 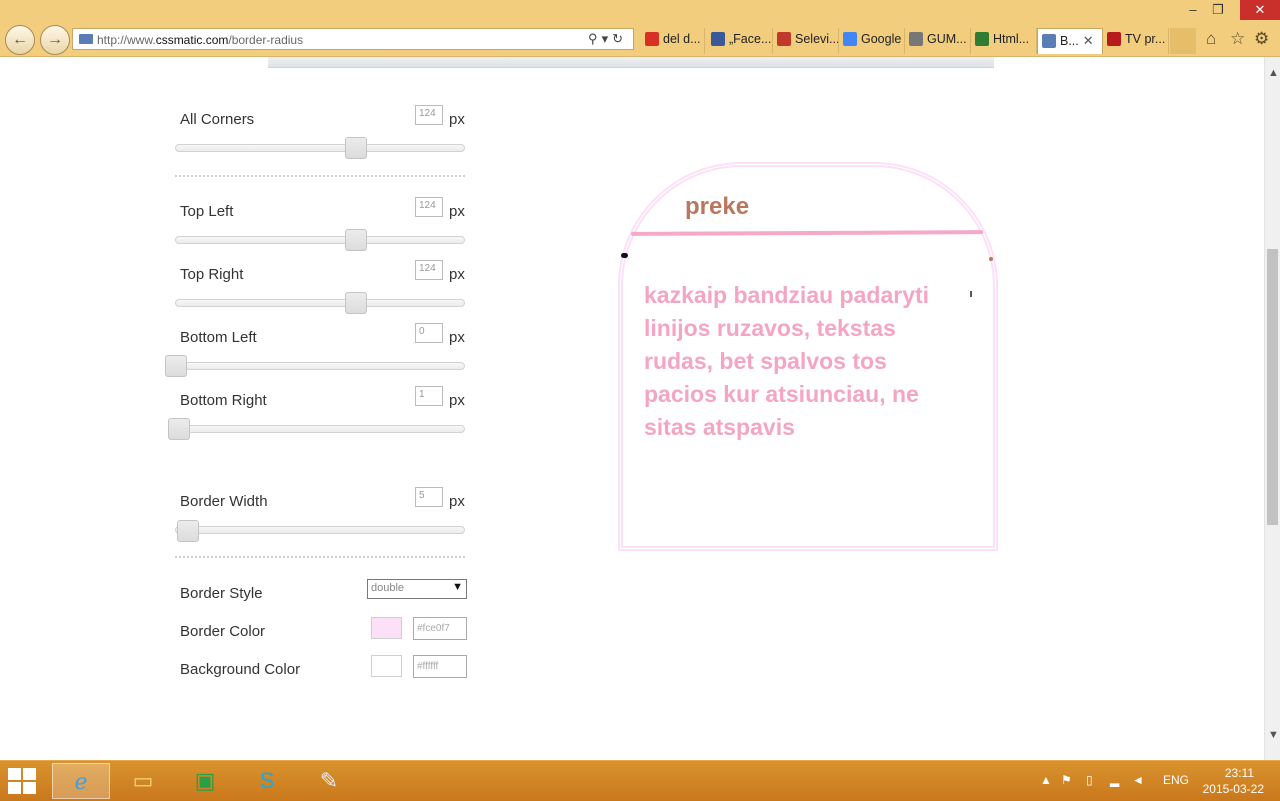 I want to click on bottom-right-unit: px, so click(x=457, y=400).